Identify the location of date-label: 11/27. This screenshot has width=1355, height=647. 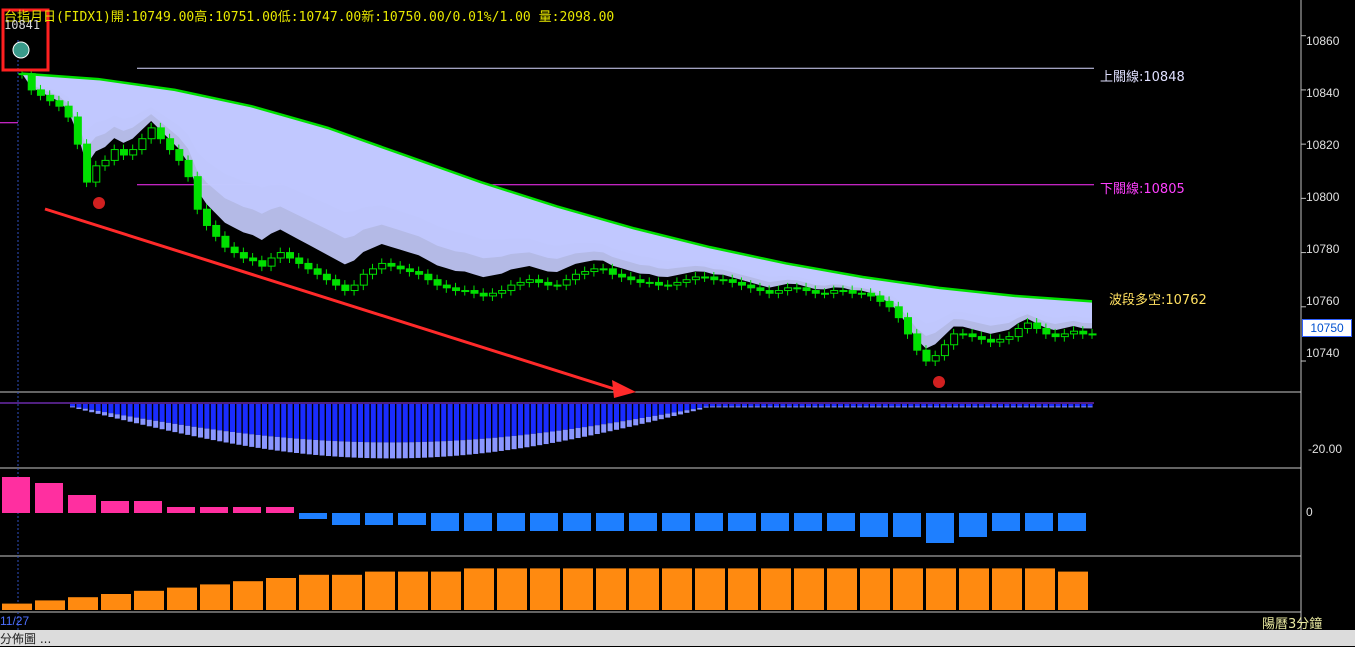
(15, 621).